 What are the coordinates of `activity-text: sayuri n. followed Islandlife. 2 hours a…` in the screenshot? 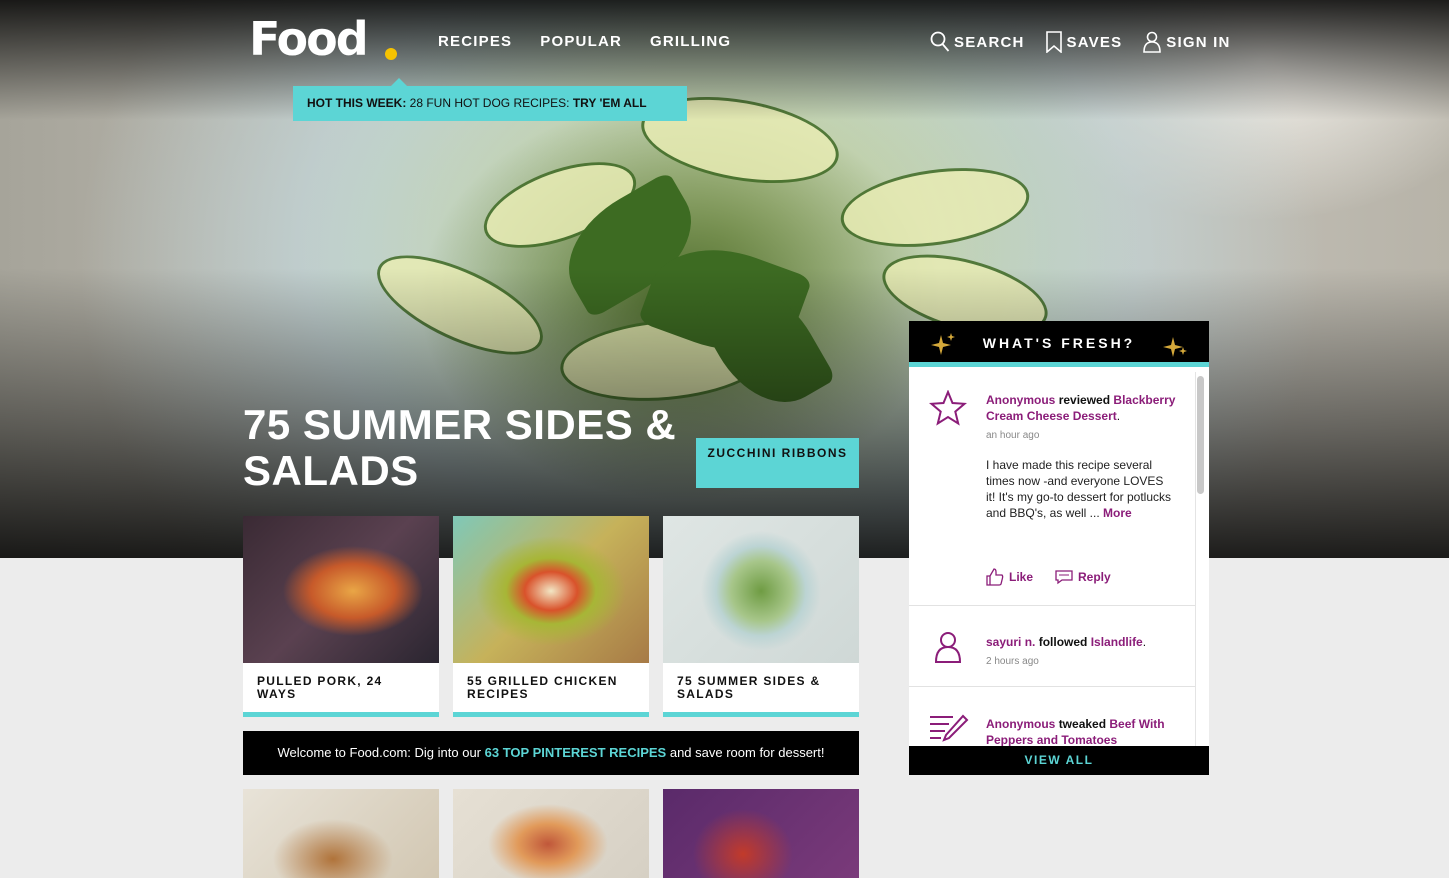 It's located at (1081, 652).